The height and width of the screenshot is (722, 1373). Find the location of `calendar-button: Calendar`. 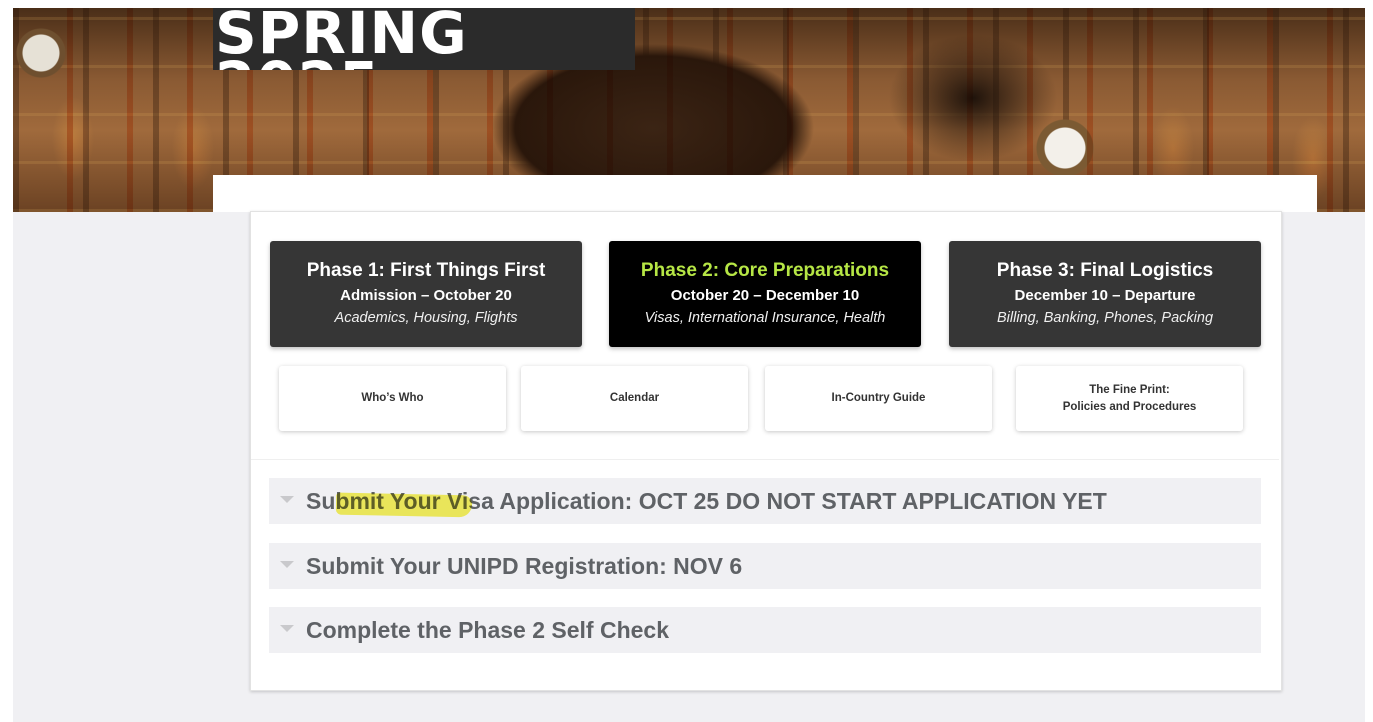

calendar-button: Calendar is located at coordinates (634, 398).